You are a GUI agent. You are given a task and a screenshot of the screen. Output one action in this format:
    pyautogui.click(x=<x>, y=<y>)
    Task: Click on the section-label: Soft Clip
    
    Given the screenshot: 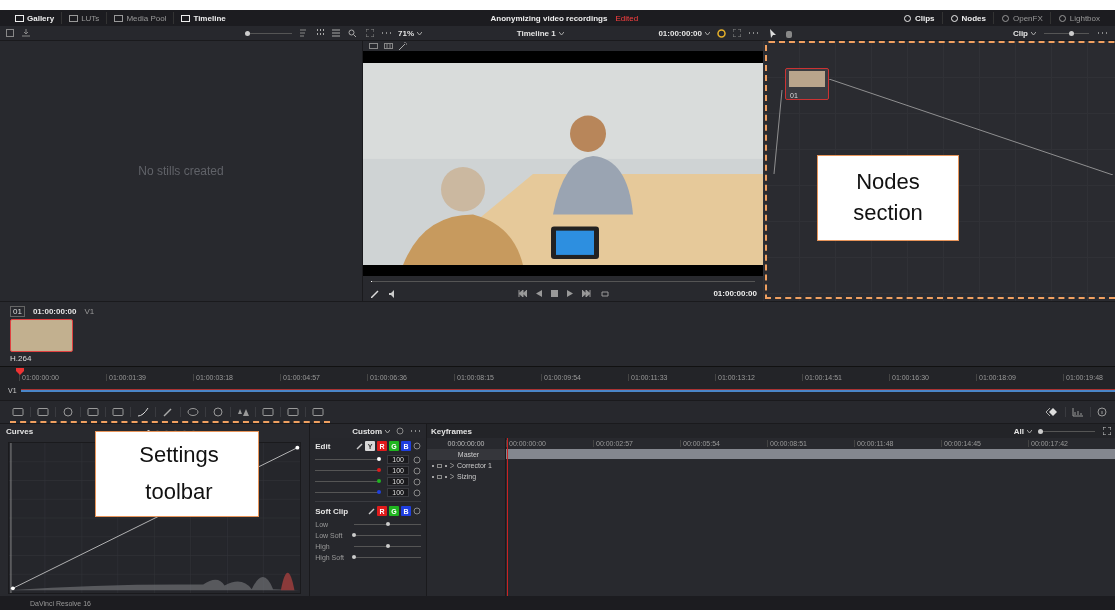 What is the action you would take?
    pyautogui.click(x=332, y=511)
    